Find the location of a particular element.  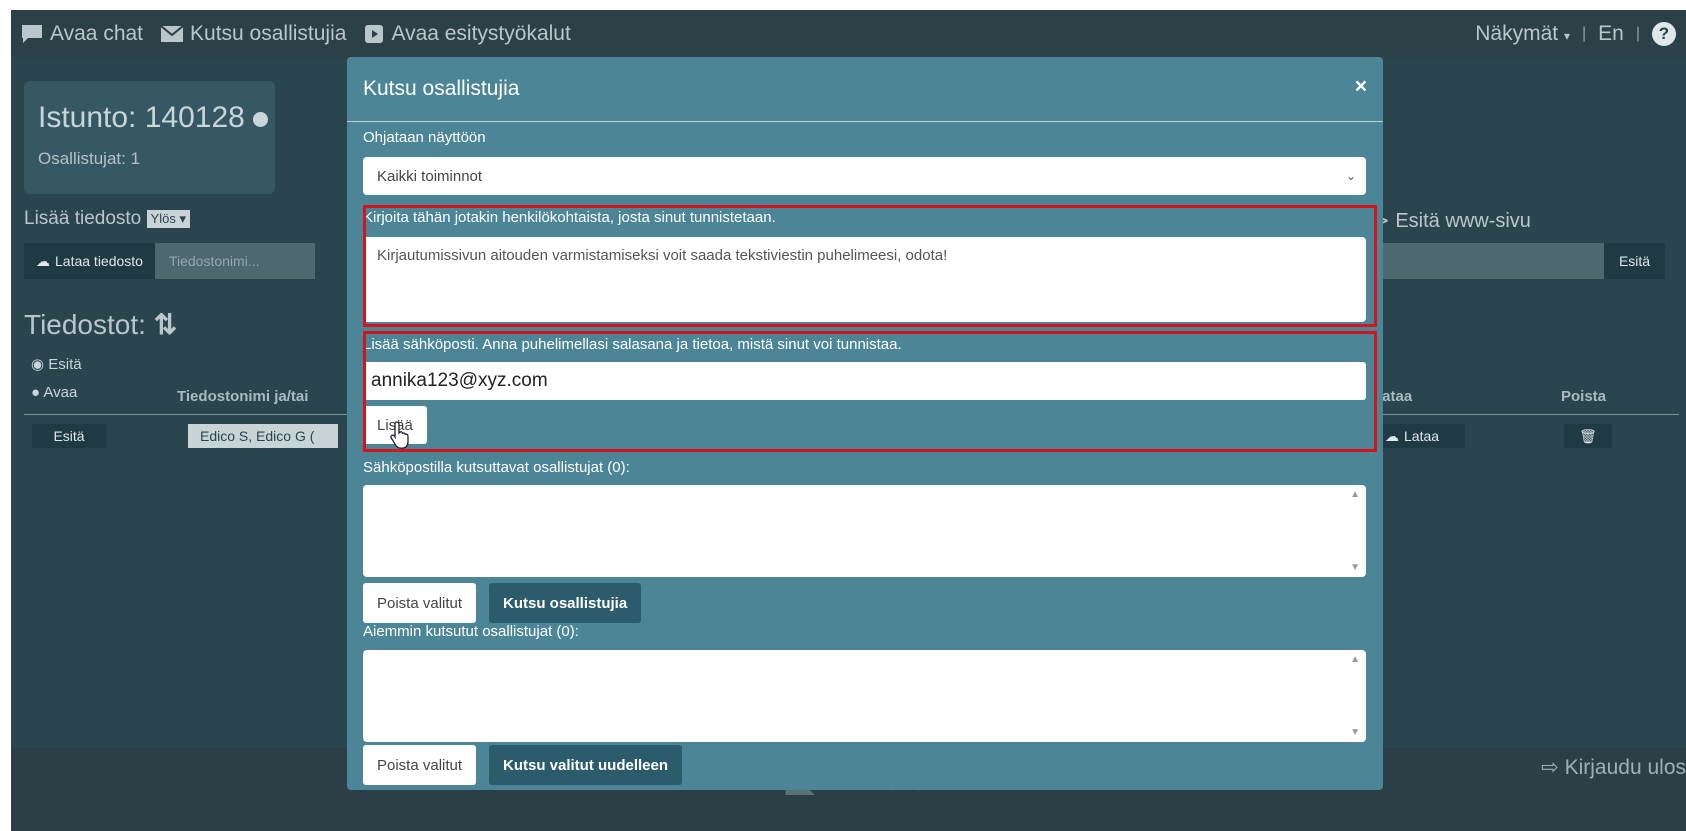

logout-label: Kirjaudu ulos is located at coordinates (1625, 767).